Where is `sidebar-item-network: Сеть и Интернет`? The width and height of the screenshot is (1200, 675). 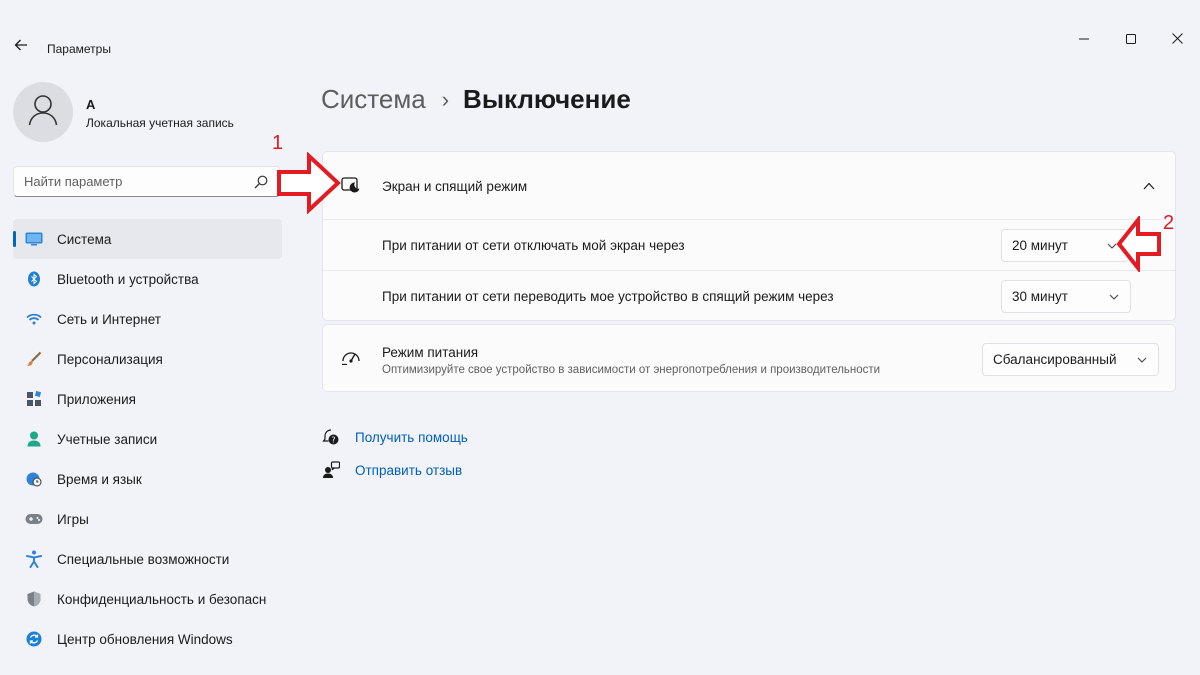
sidebar-item-network: Сеть и Интернет is located at coordinates (147, 319).